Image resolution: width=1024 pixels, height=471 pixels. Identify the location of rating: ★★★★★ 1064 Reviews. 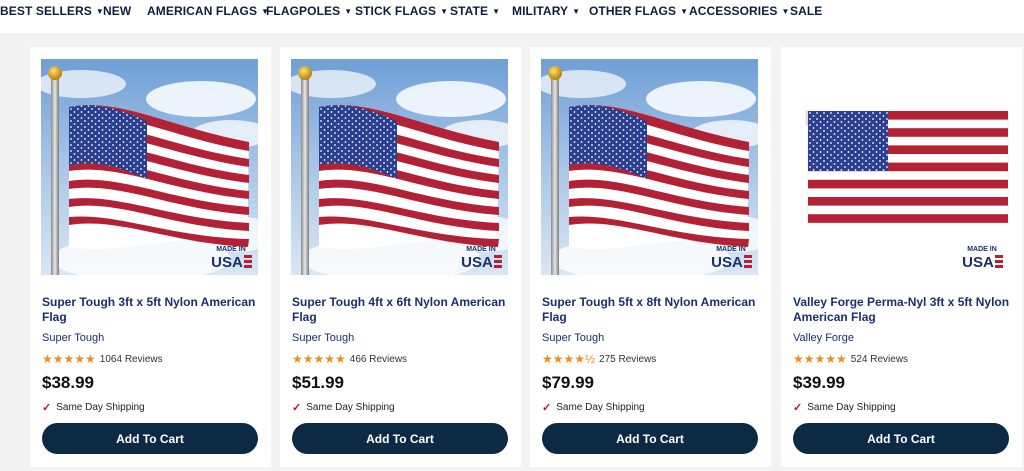
(102, 359).